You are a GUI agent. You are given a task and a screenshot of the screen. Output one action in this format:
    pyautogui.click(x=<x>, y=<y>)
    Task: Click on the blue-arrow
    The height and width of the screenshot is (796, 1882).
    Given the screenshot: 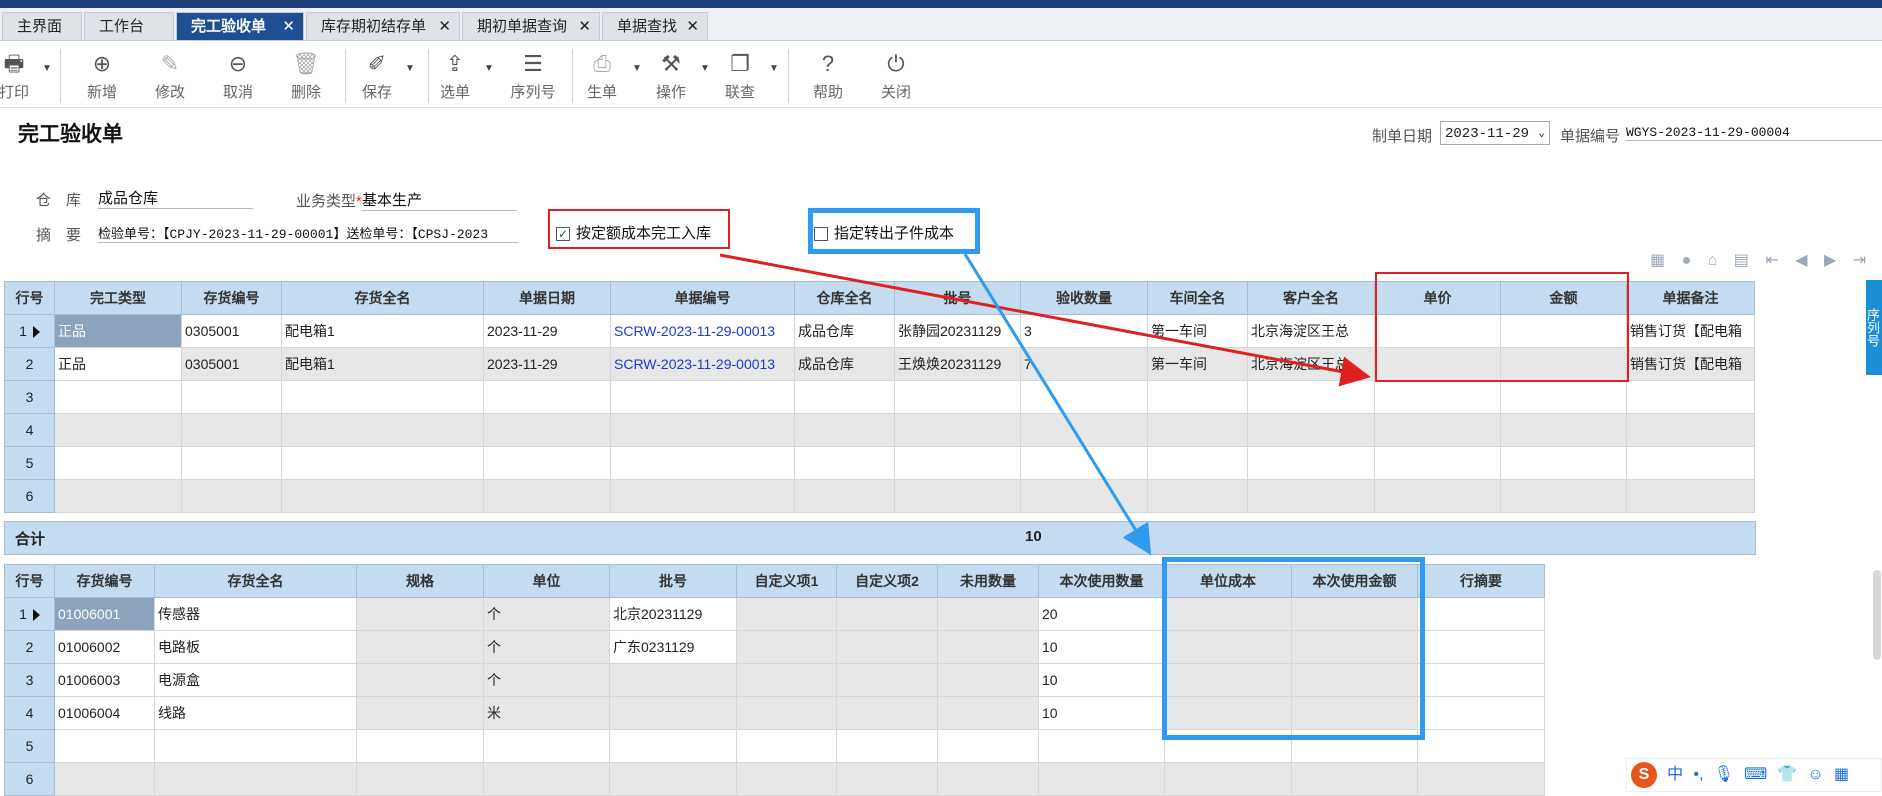 What is the action you would take?
    pyautogui.click(x=1057, y=404)
    